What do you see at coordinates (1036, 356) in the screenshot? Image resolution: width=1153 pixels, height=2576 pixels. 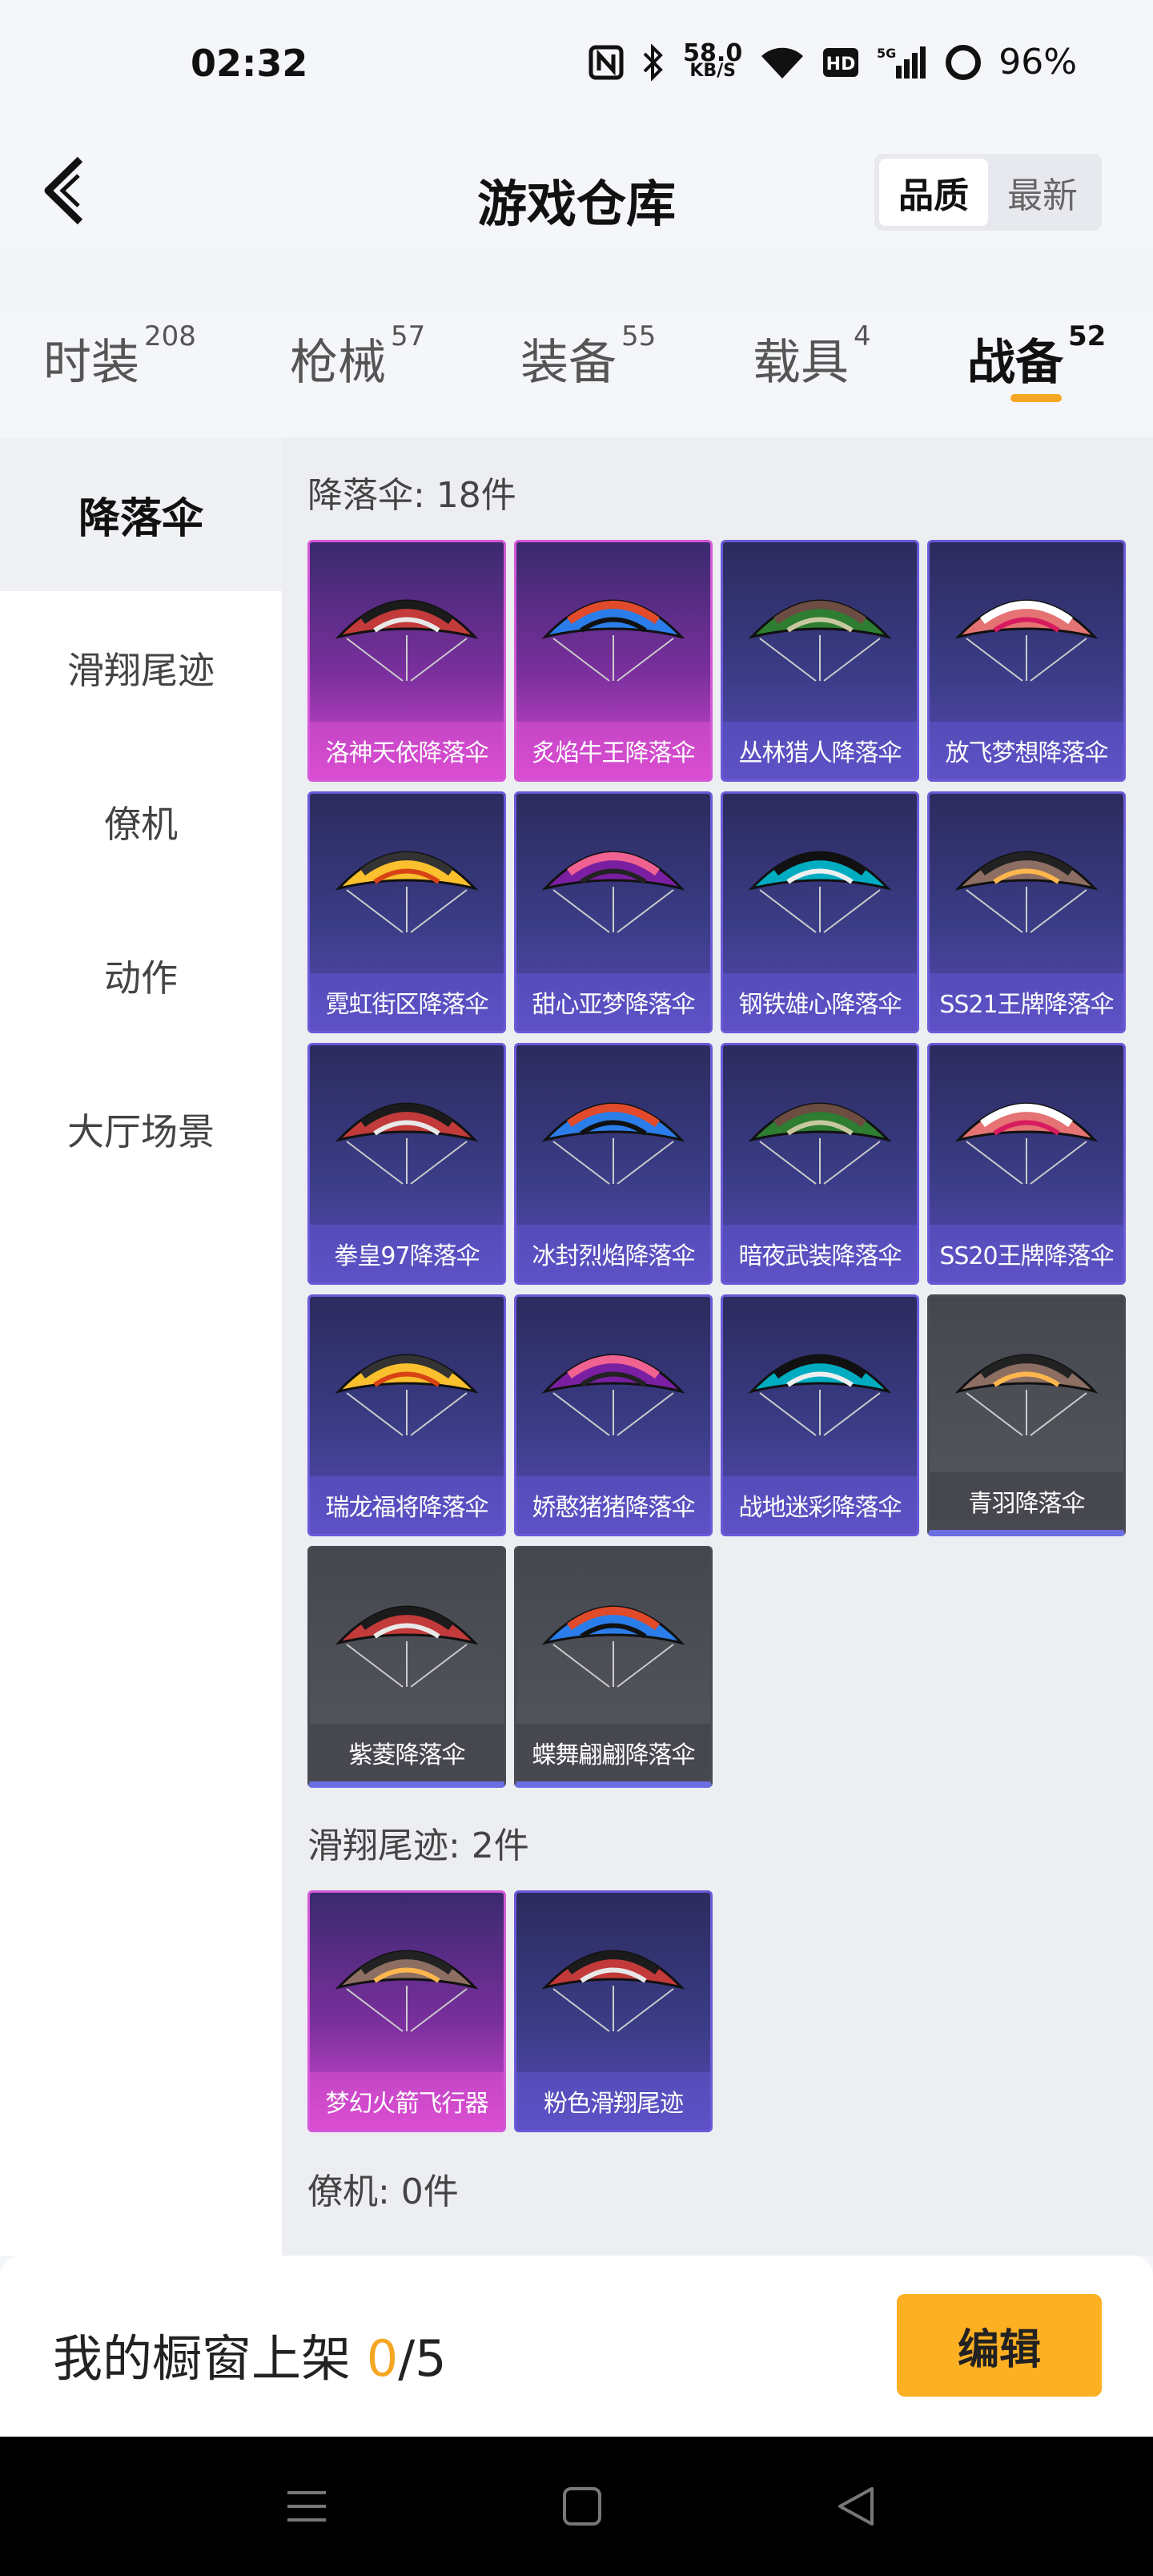 I see `tab-battle-gear: 战备 52` at bounding box center [1036, 356].